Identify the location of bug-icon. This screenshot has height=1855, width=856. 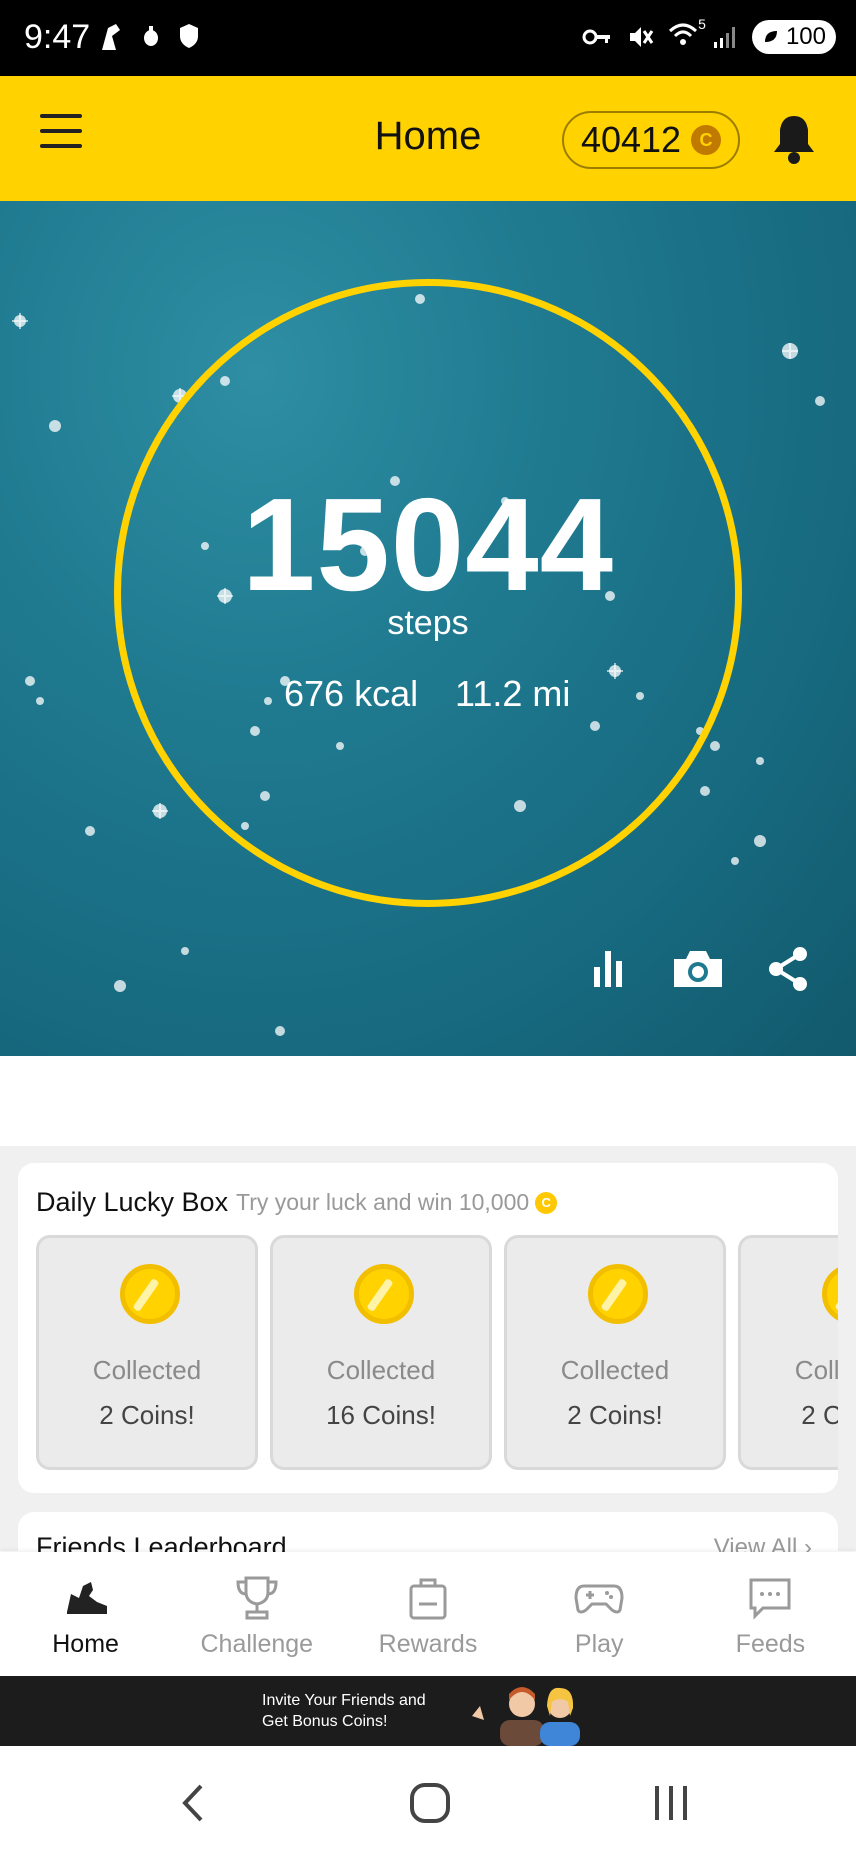
(151, 36).